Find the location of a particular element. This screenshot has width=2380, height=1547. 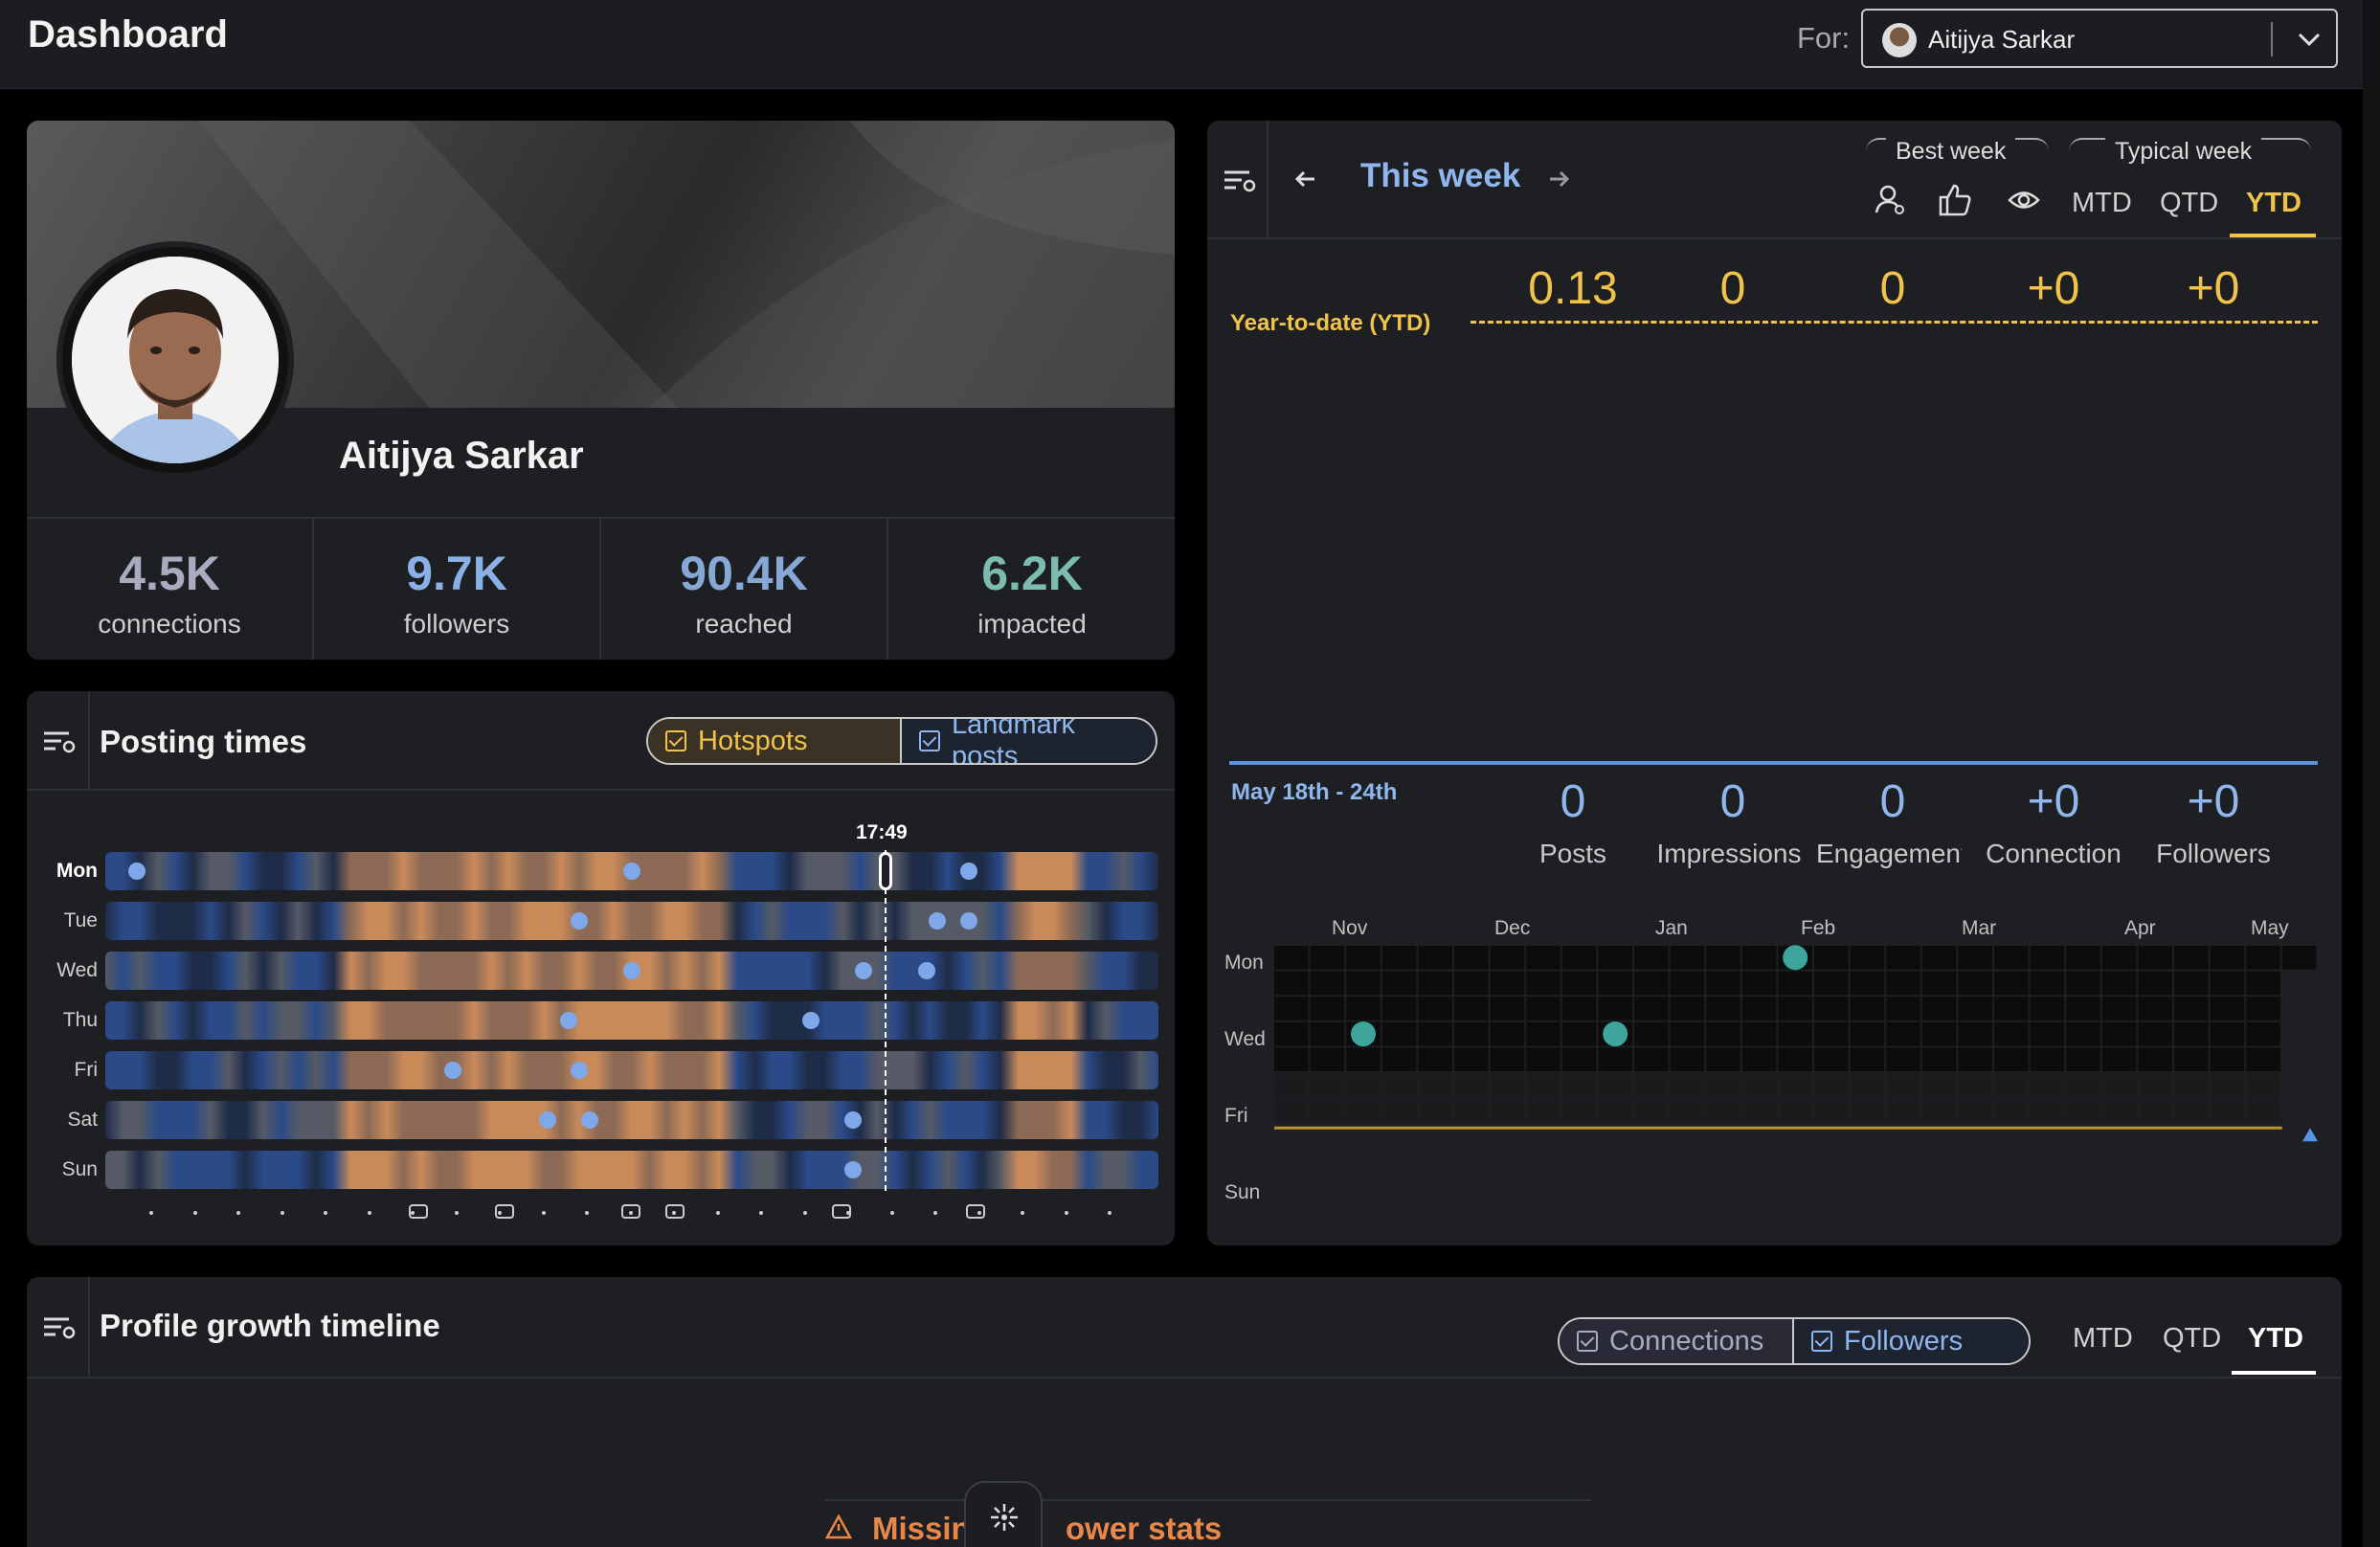

growth-tab-mtd: MTD is located at coordinates (2103, 1339).